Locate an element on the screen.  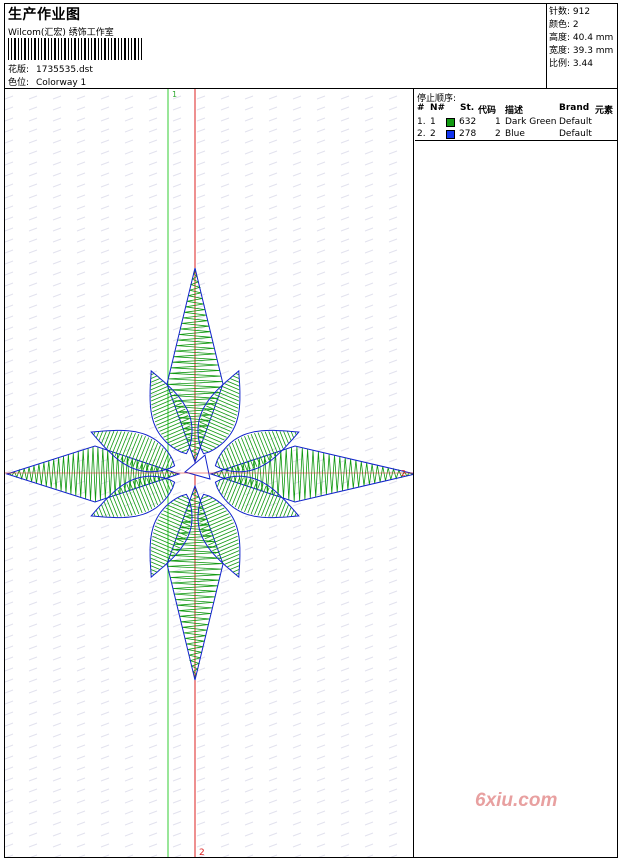
stat-height: 高度: 40.4 mm is located at coordinates (581, 38).